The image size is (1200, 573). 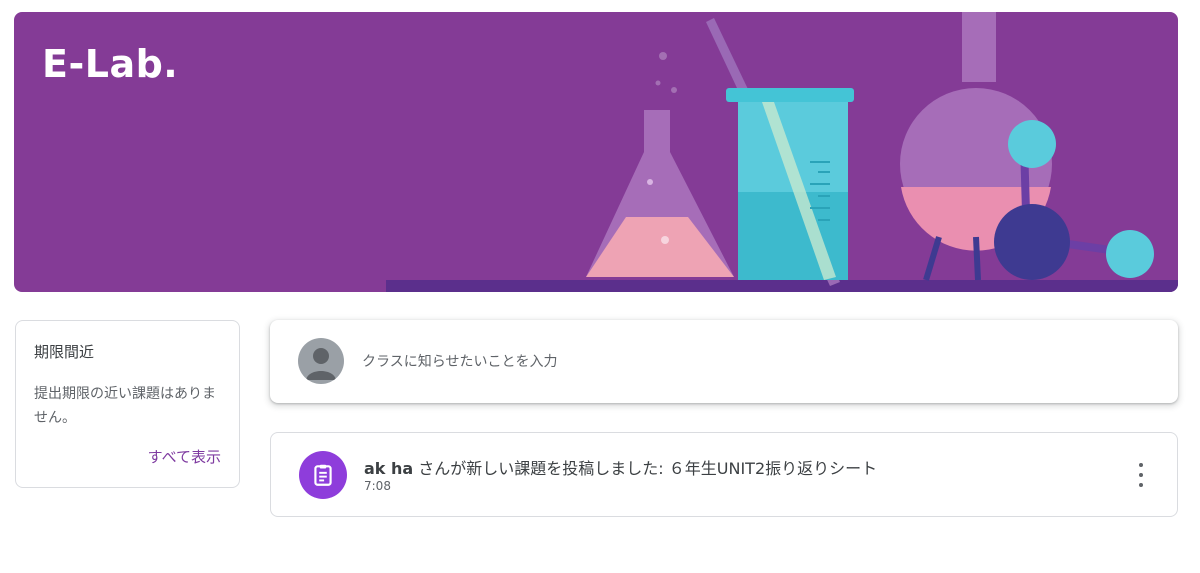 I want to click on post-title: ak ha さんが新しい課題を投稿しました: ６年生UNIT2振り返りシート, so click(x=620, y=467).